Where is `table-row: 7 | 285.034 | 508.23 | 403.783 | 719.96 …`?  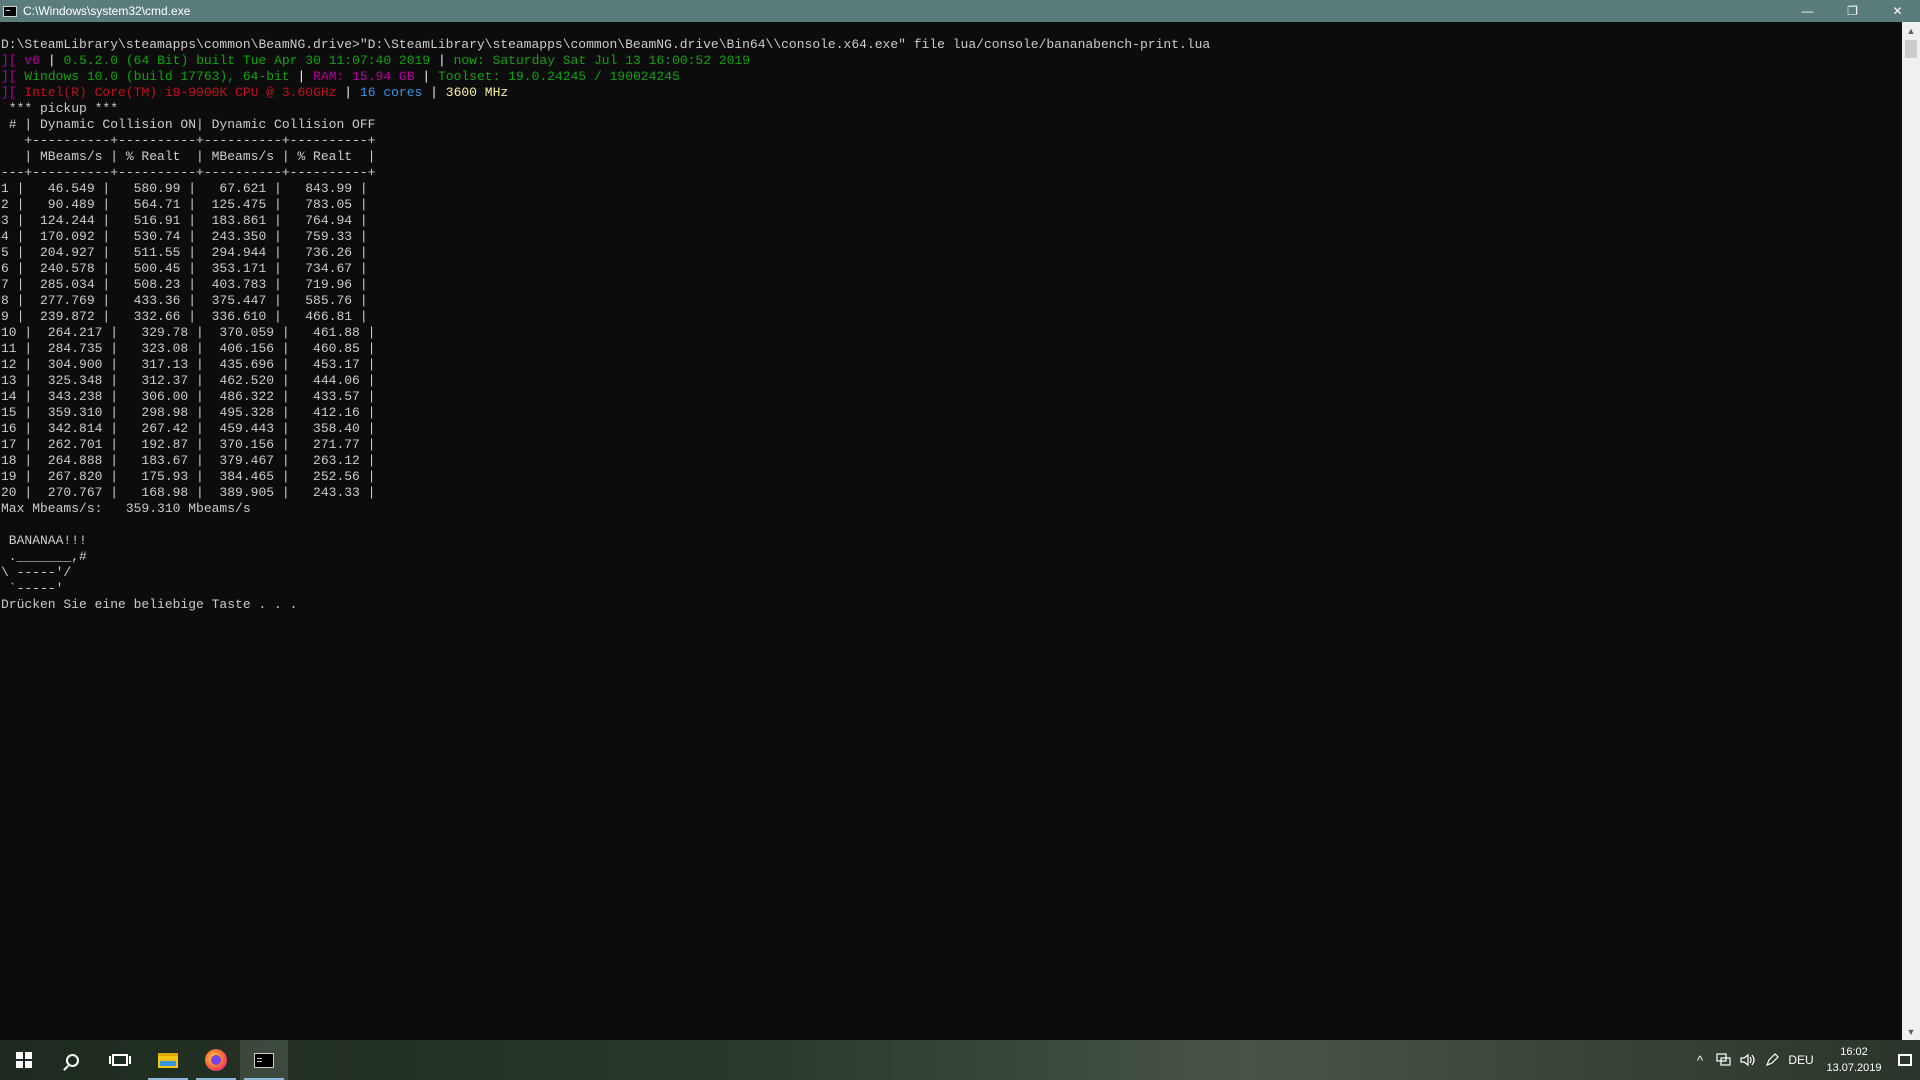
table-row: 7 | 285.034 | 508.23 | 403.783 | 719.96 … is located at coordinates (184, 284).